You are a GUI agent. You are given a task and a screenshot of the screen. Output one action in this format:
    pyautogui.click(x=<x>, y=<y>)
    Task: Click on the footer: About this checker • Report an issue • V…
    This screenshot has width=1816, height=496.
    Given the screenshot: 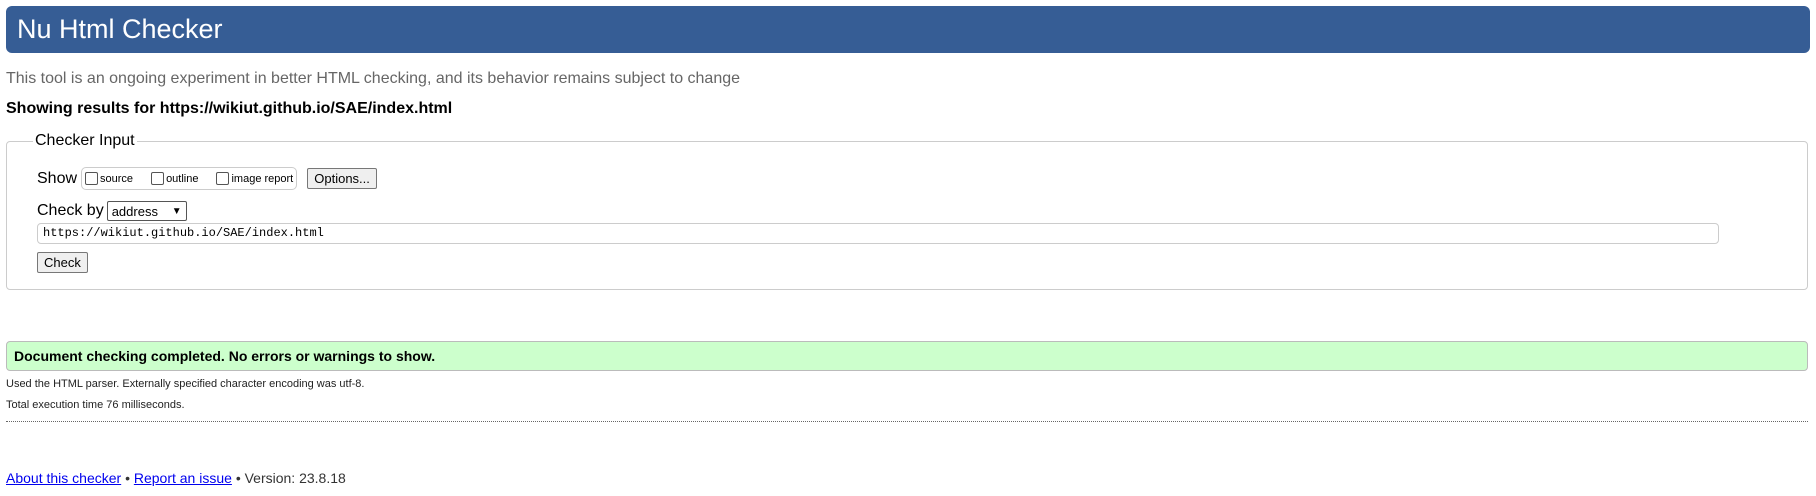 What is the action you would take?
    pyautogui.click(x=176, y=478)
    